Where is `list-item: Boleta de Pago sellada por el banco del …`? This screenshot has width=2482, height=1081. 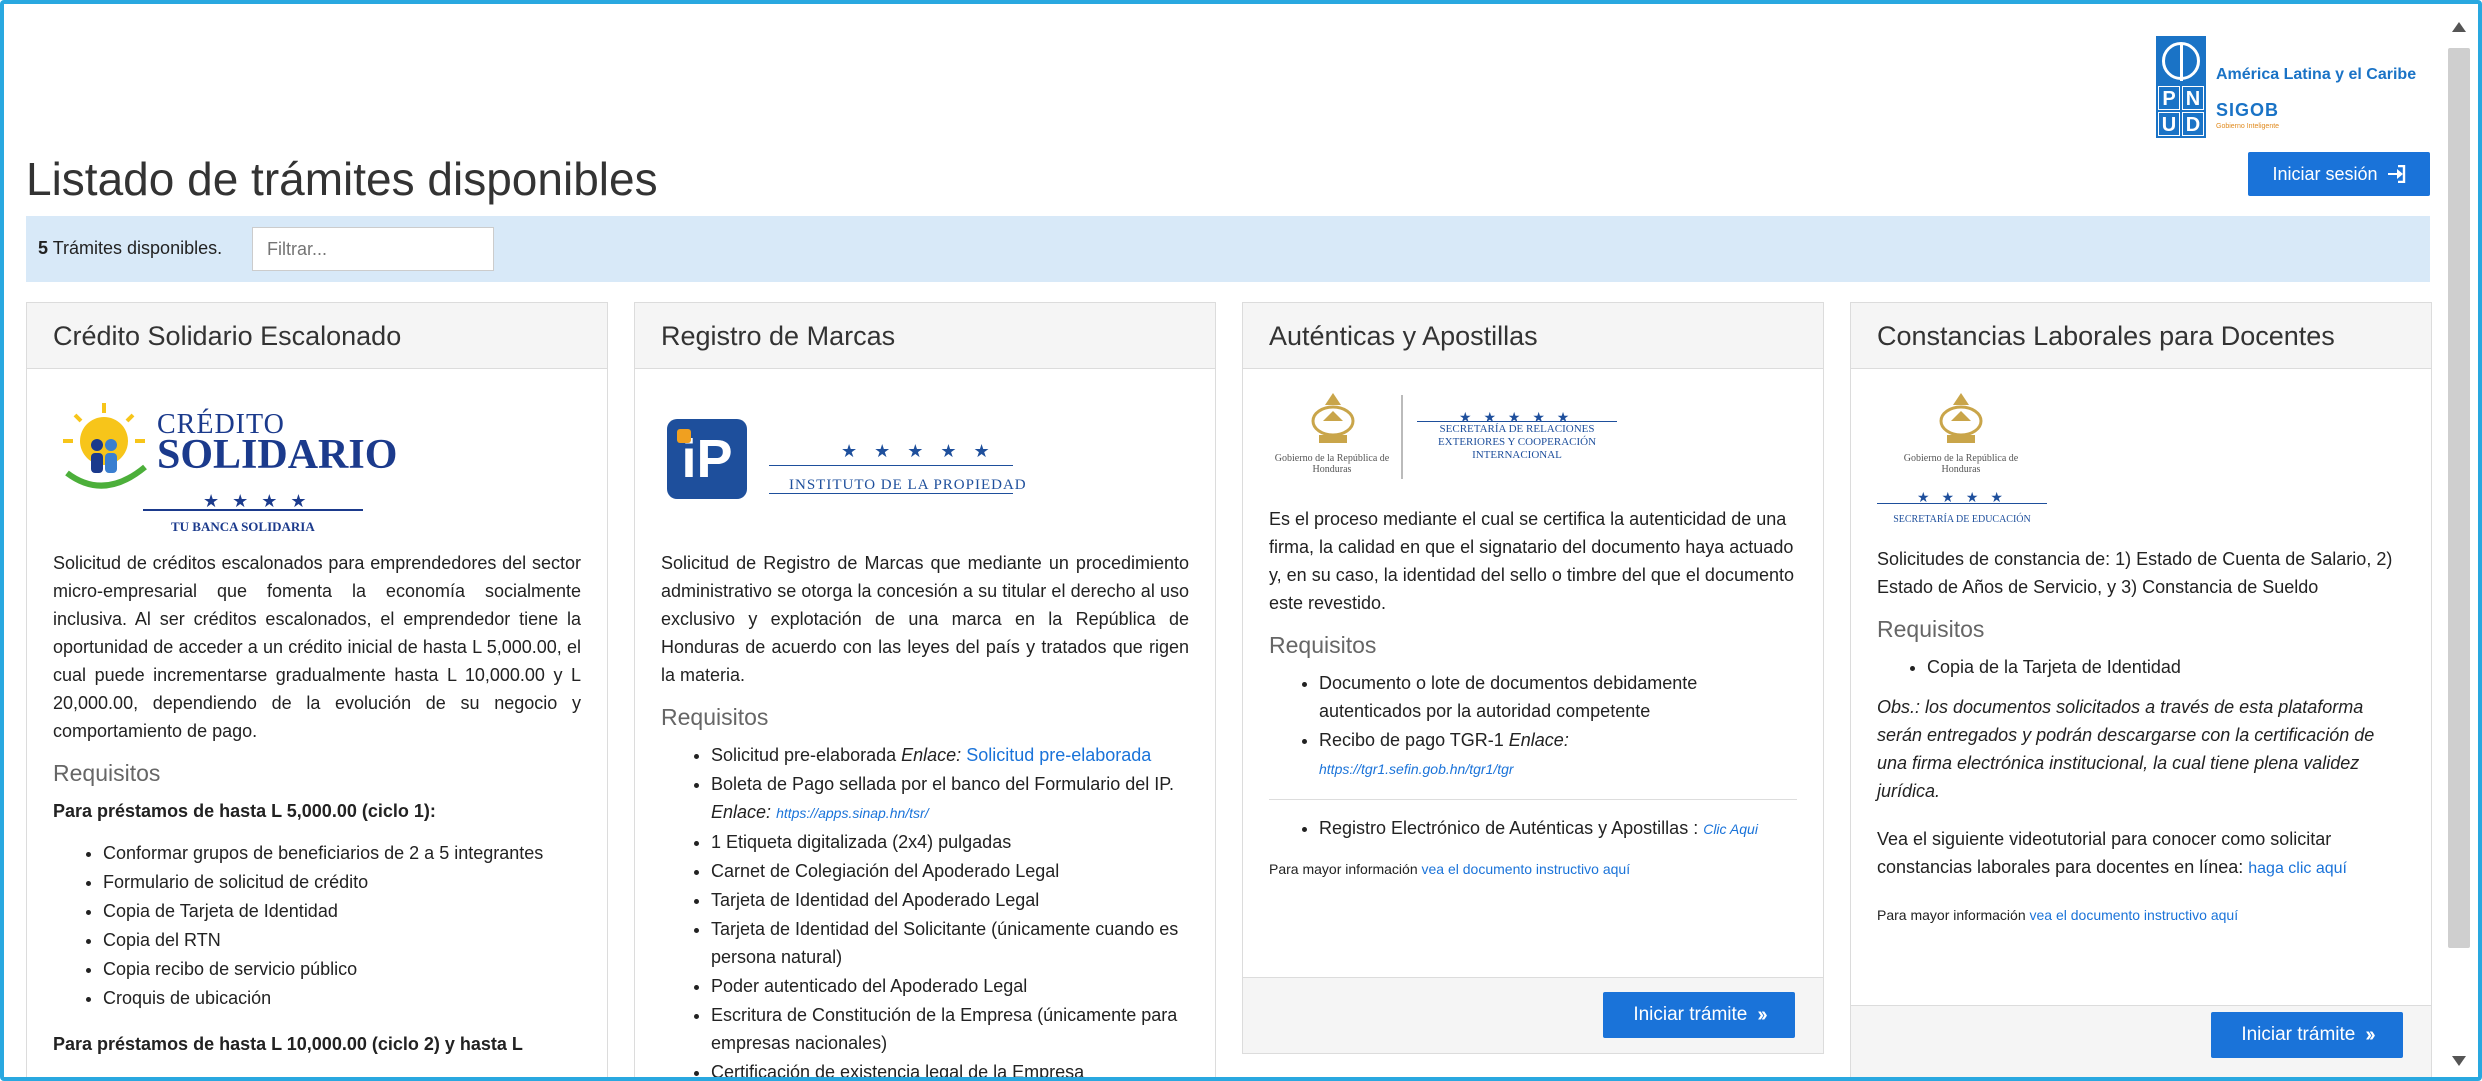
list-item: Boleta de Pago sellada por el banco del … is located at coordinates (950, 798).